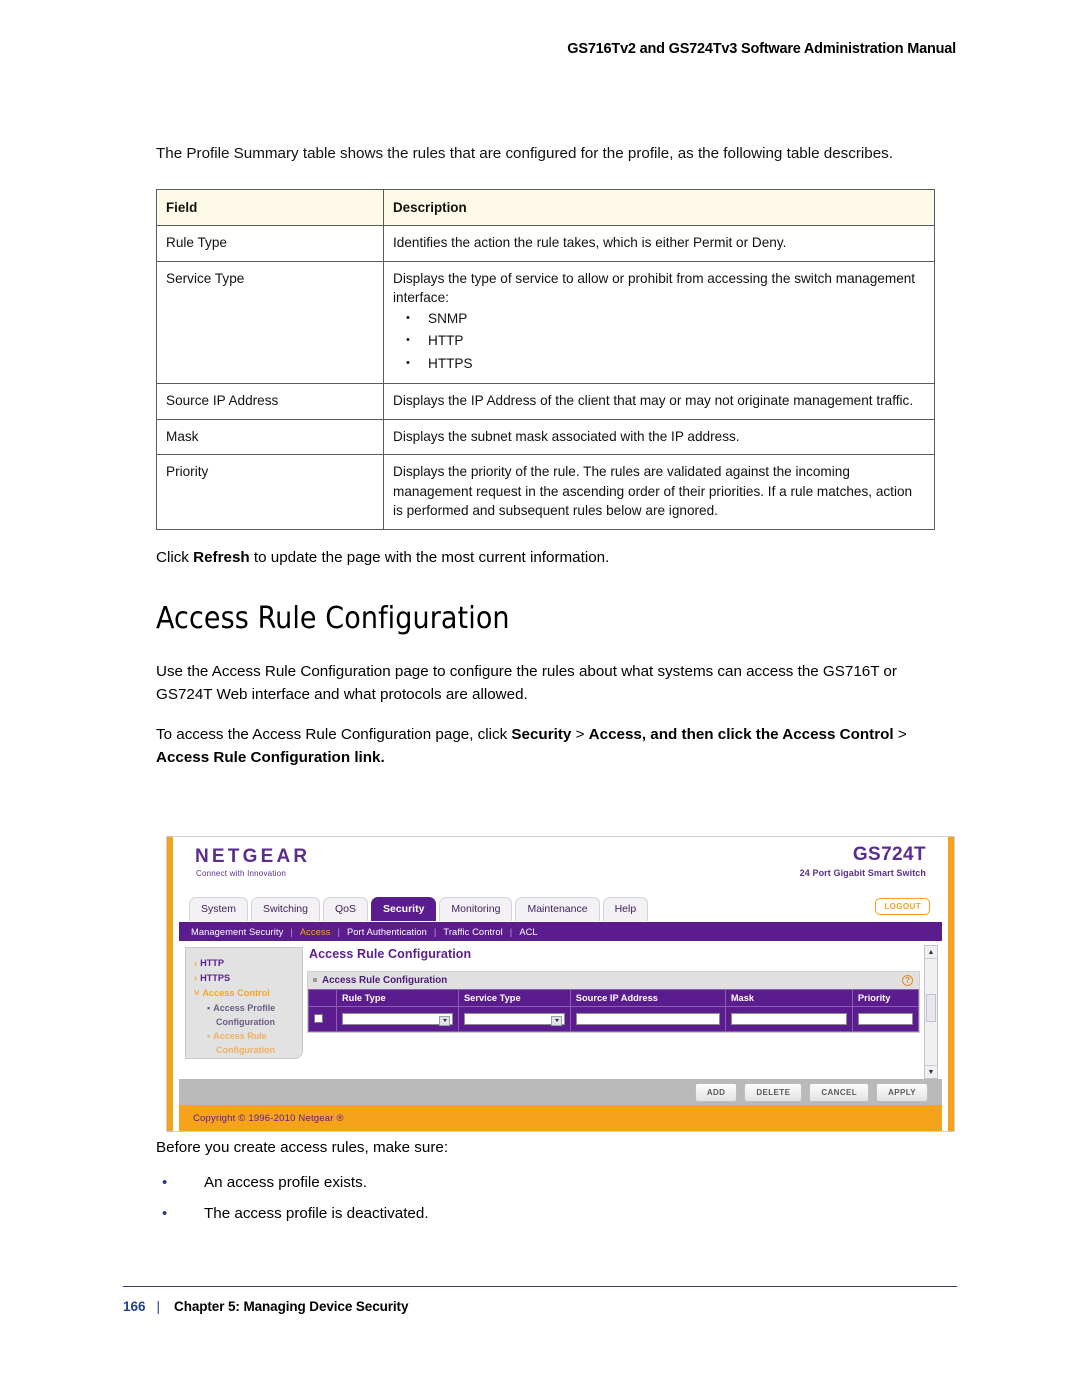  Describe the element at coordinates (403, 909) in the screenshot. I see `tab-security: Security` at that location.